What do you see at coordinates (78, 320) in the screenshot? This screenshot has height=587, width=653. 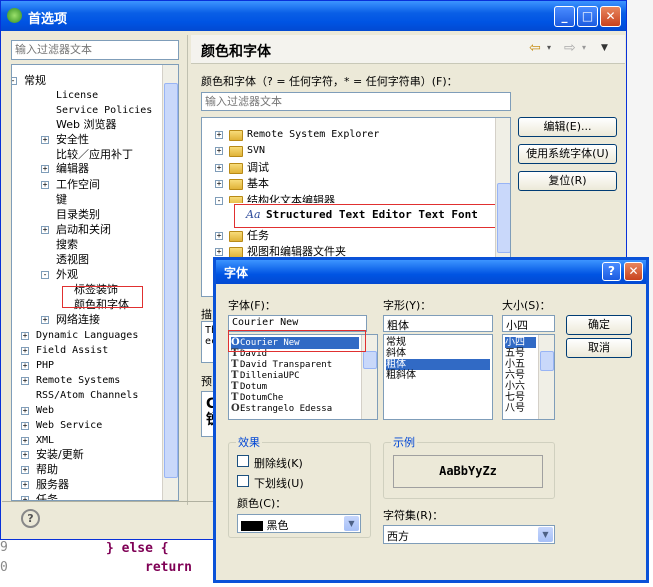 I see `tree-item: 网络连接` at bounding box center [78, 320].